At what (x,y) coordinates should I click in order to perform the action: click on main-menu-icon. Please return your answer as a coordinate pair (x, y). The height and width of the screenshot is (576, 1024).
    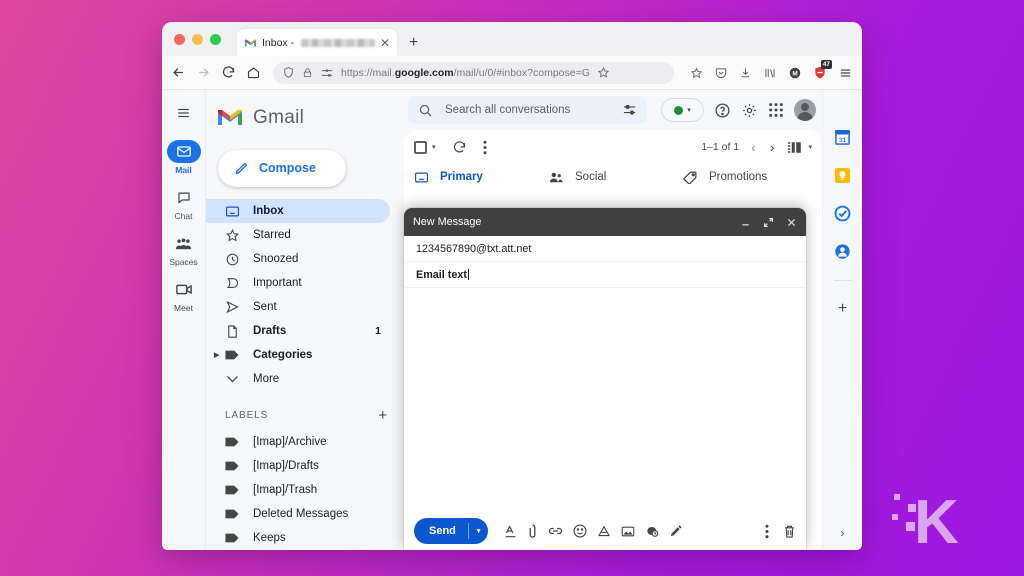
    Looking at the image, I should click on (184, 113).